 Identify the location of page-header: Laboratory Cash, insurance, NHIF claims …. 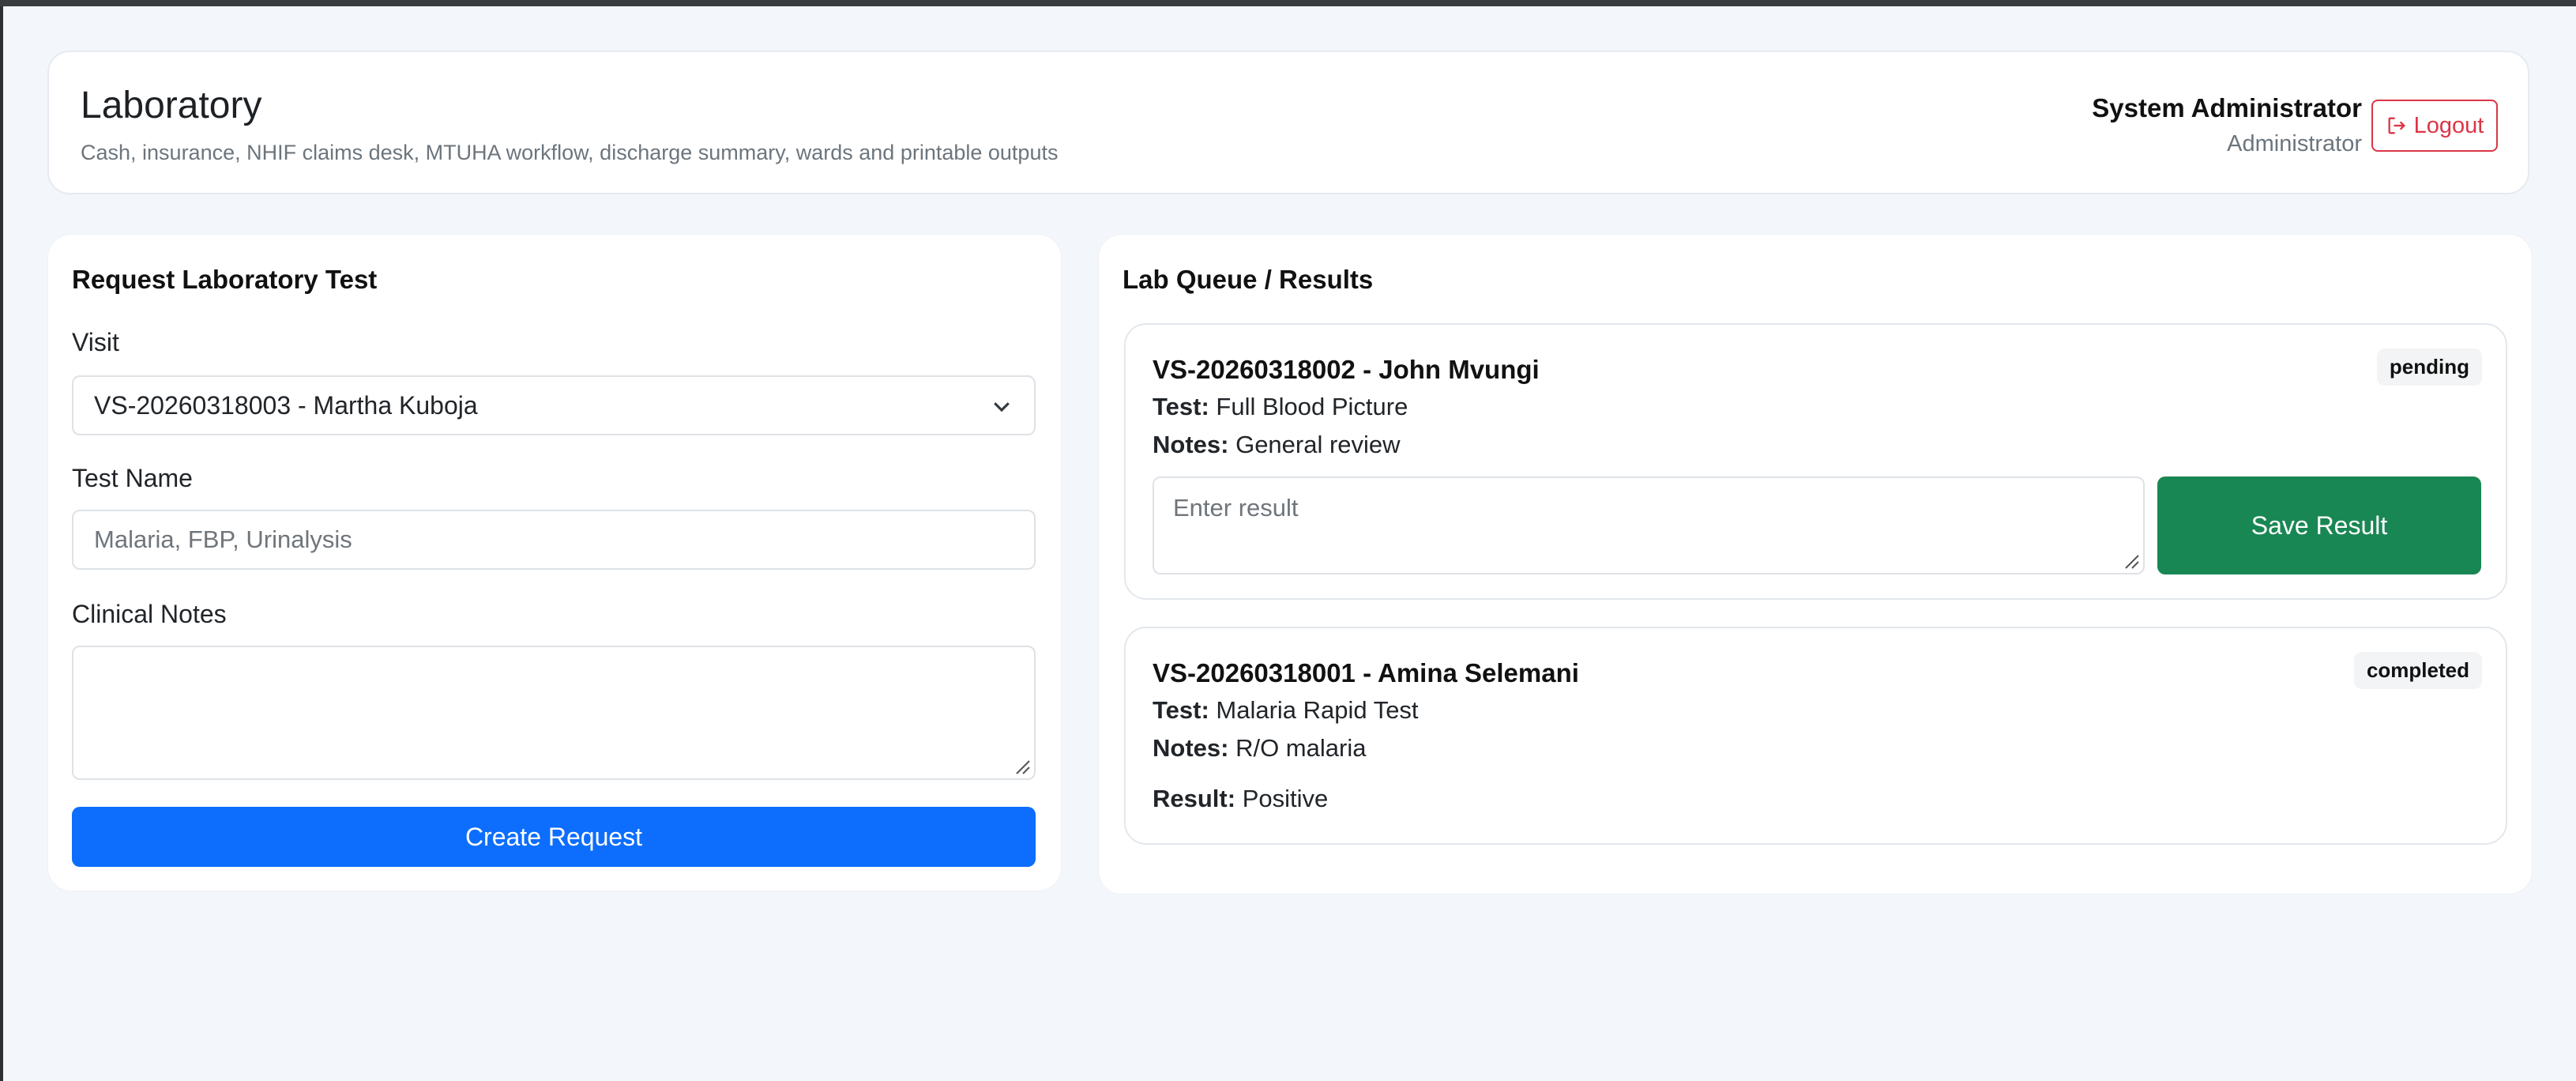
(1288, 123).